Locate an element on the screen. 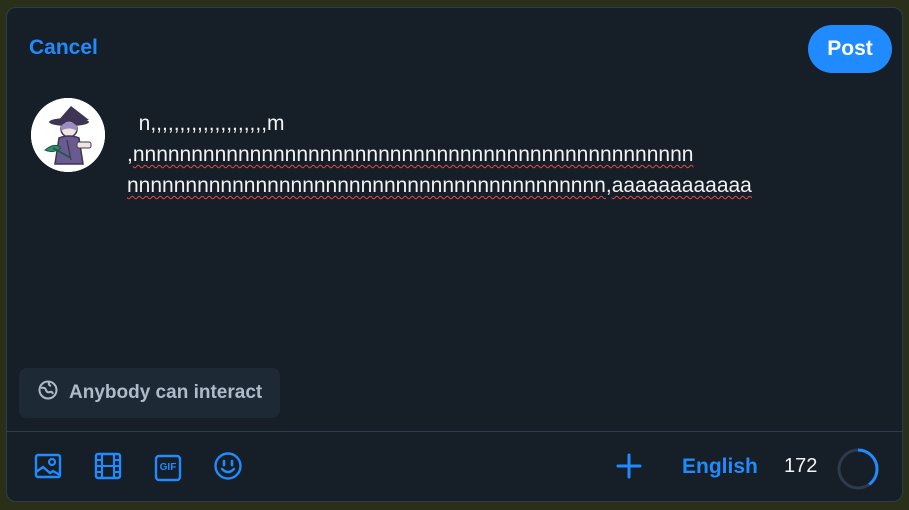 The height and width of the screenshot is (510, 909). add-image-button is located at coordinates (48, 468).